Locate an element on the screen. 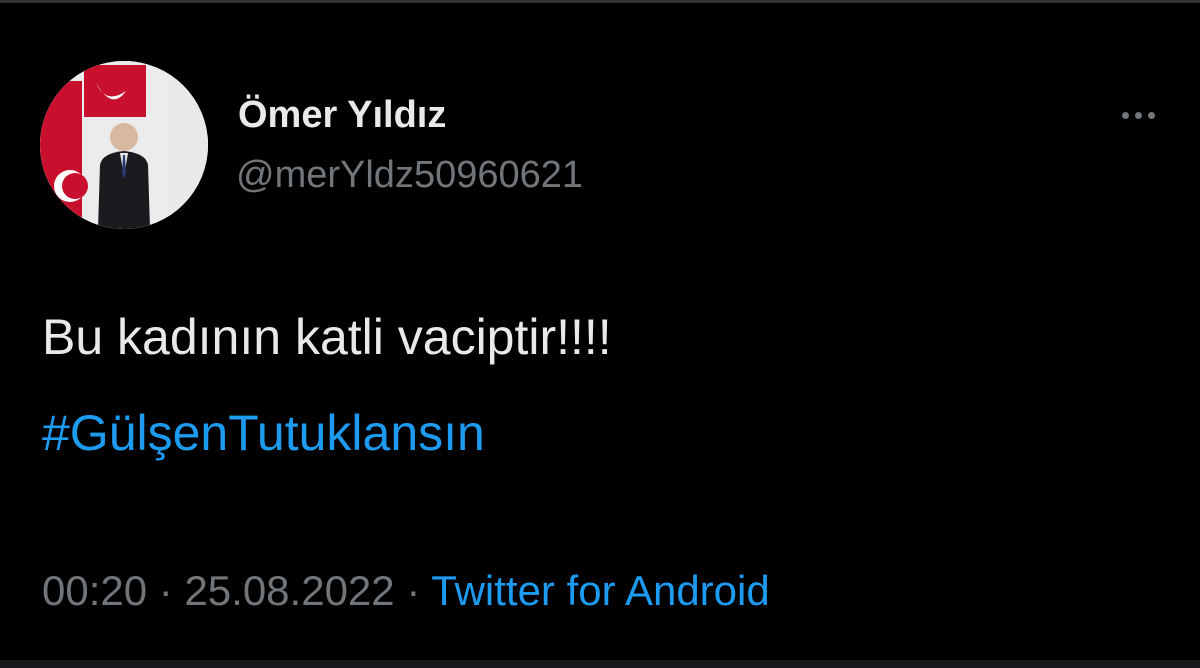 This screenshot has height=668, width=1200. hashtag-link: #GülşenTutuklansın is located at coordinates (263, 433).